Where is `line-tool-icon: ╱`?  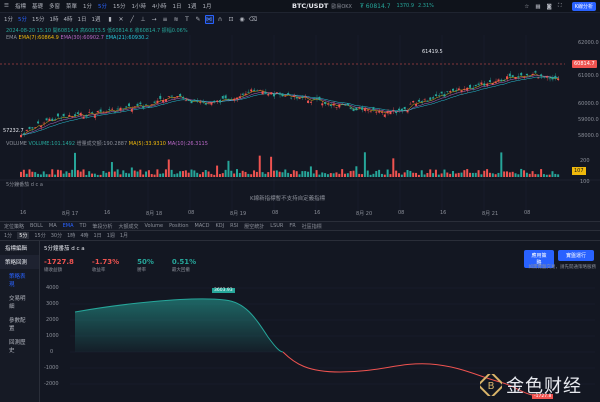
line-tool-icon: ╱ is located at coordinates (132, 19).